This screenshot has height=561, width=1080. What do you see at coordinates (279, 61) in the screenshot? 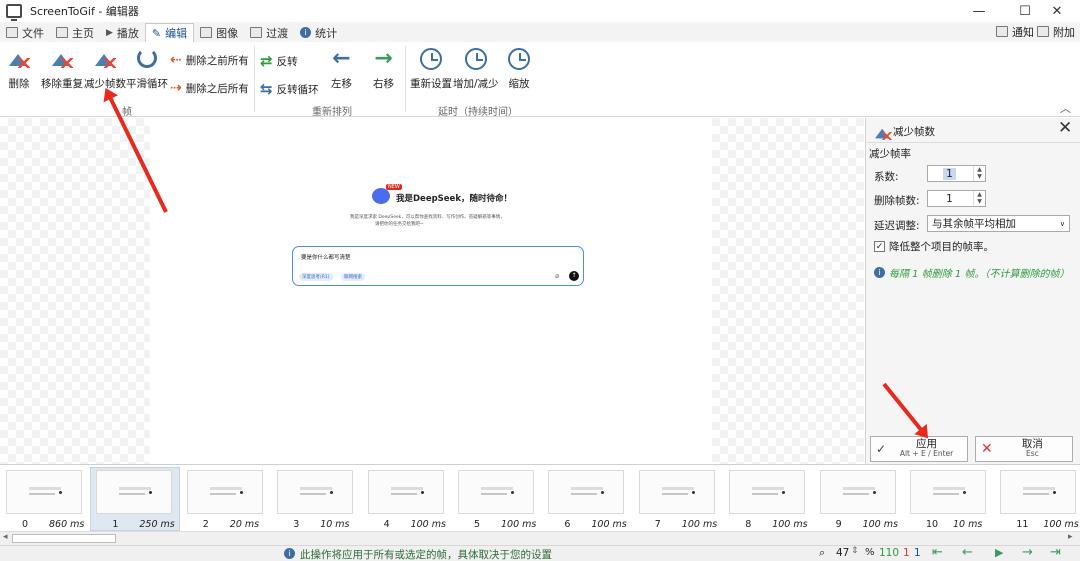
I see `reverse-button: ⇄ 反转` at bounding box center [279, 61].